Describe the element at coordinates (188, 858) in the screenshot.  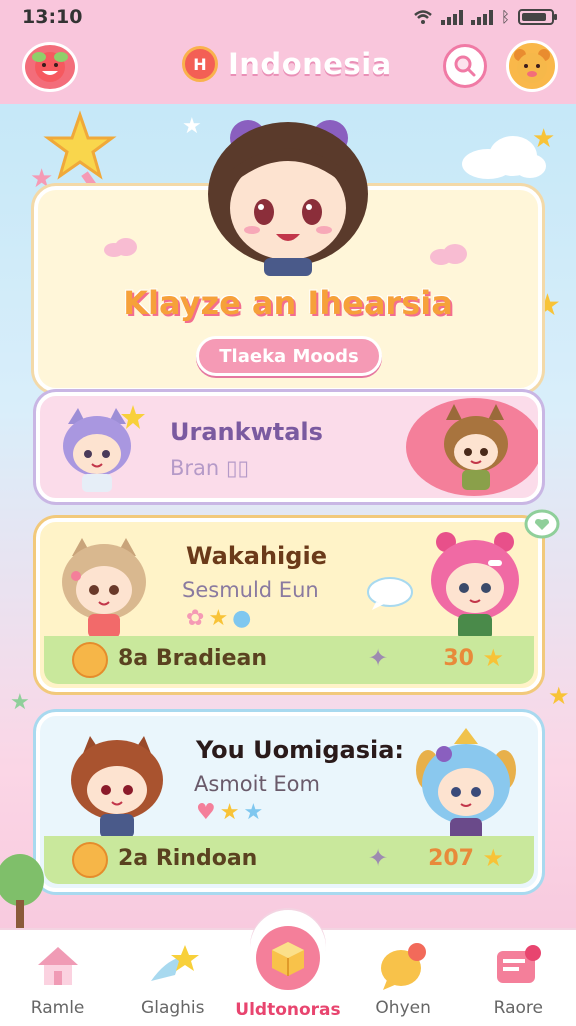
I see `strip-label: 2a Rindoan` at that location.